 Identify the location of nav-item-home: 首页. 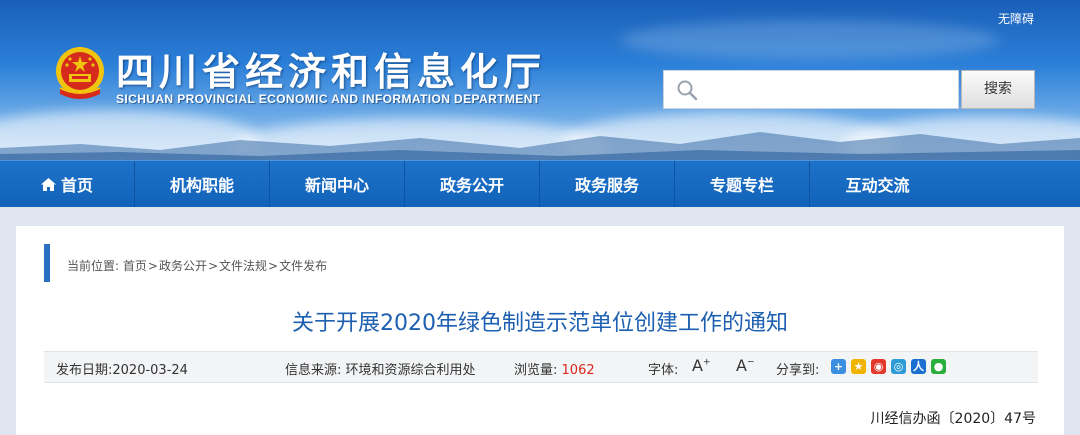
(67, 184).